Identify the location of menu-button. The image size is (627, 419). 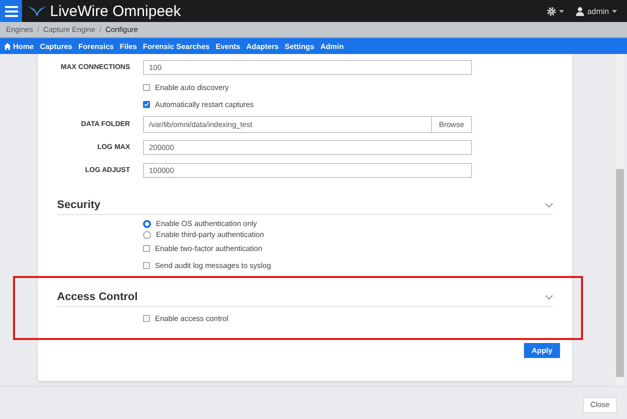
(11, 11).